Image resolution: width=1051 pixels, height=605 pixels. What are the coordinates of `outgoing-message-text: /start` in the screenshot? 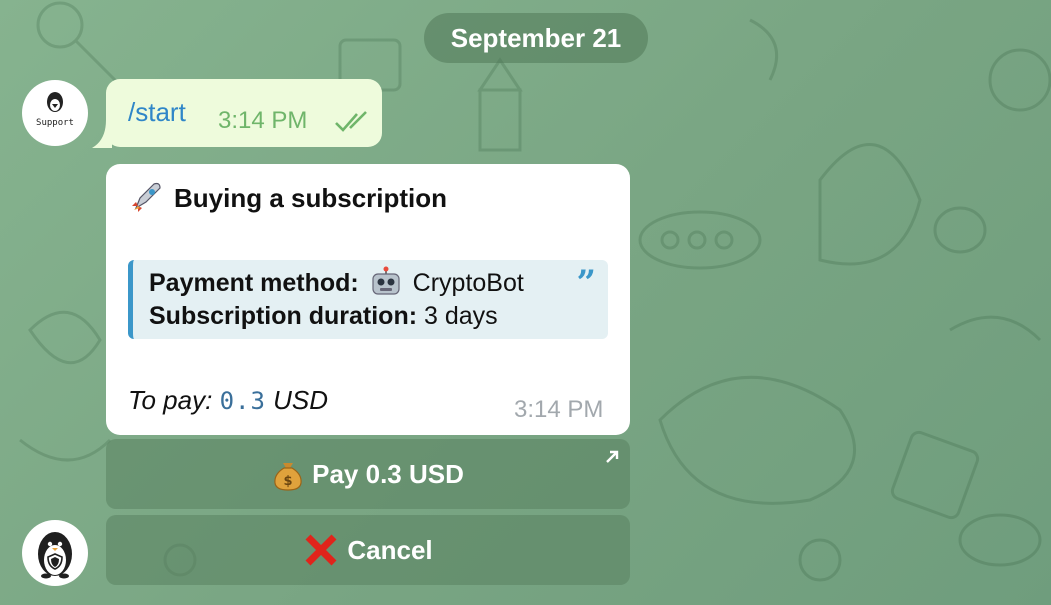 It's located at (157, 112).